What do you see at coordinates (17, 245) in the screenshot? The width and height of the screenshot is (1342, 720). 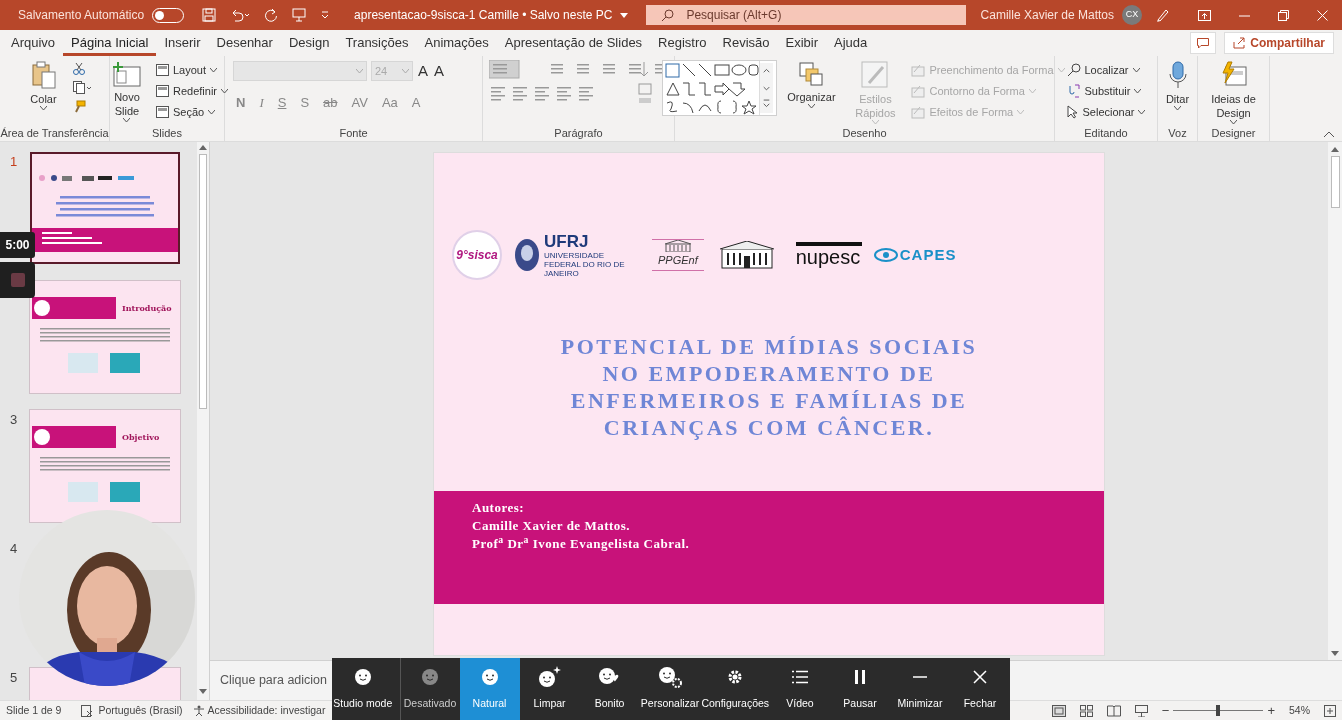 I see `timer: 5:00` at bounding box center [17, 245].